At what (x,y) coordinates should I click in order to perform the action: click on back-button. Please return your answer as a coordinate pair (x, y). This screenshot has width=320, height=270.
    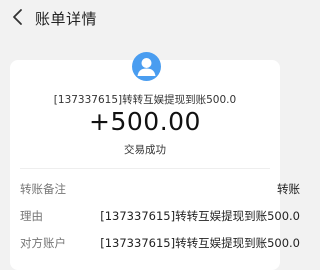
    Looking at the image, I should click on (18, 17).